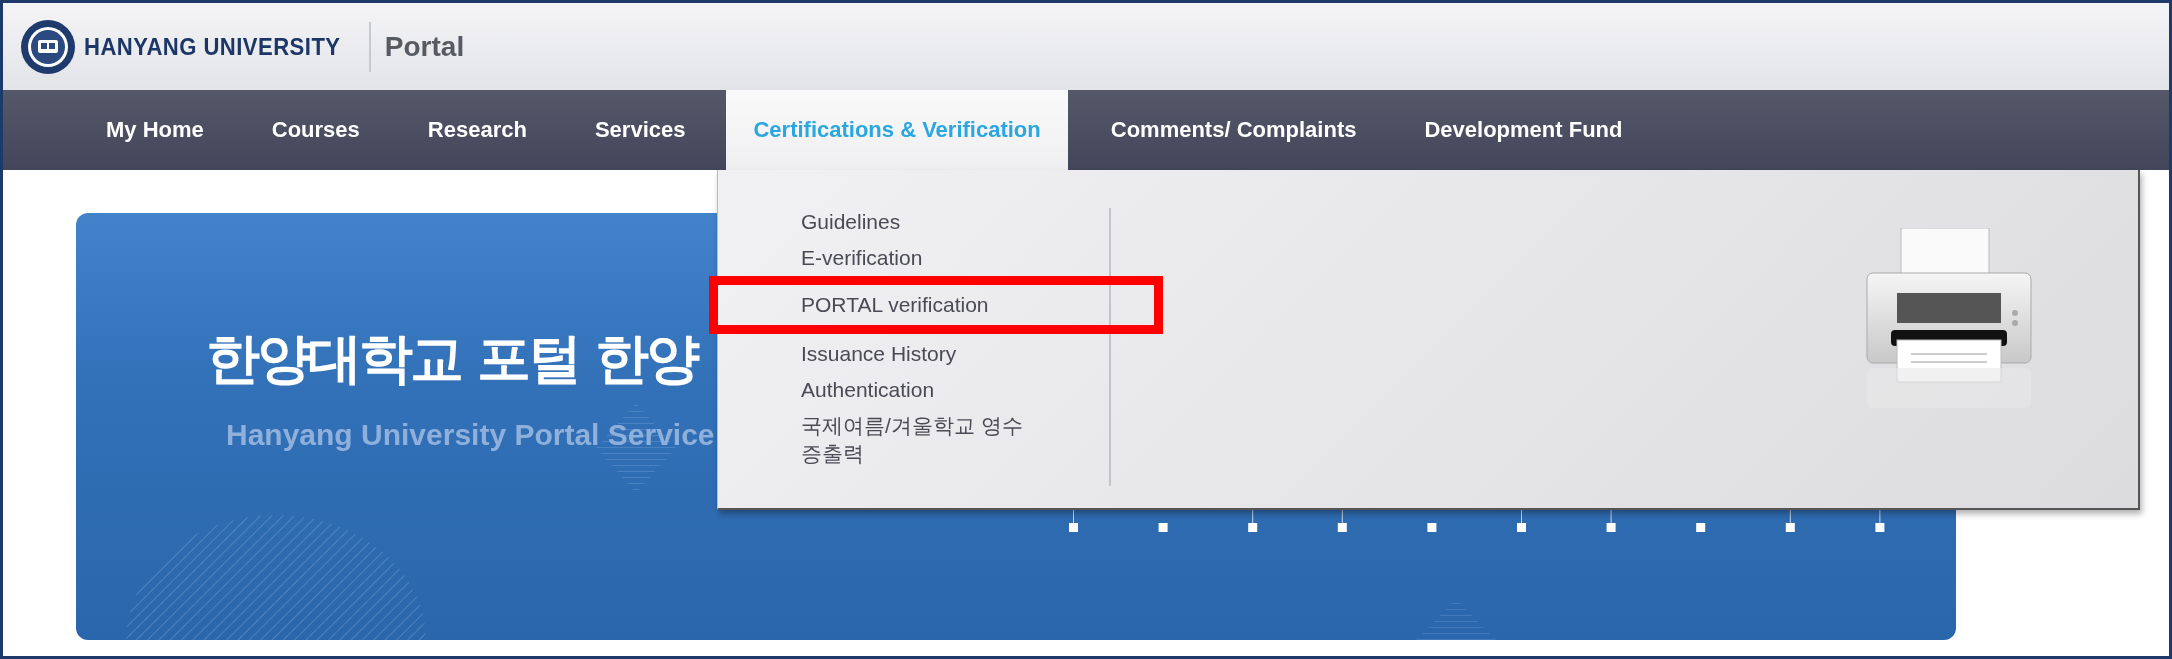 The width and height of the screenshot is (2172, 659). I want to click on portal-title: Portal, so click(424, 46).